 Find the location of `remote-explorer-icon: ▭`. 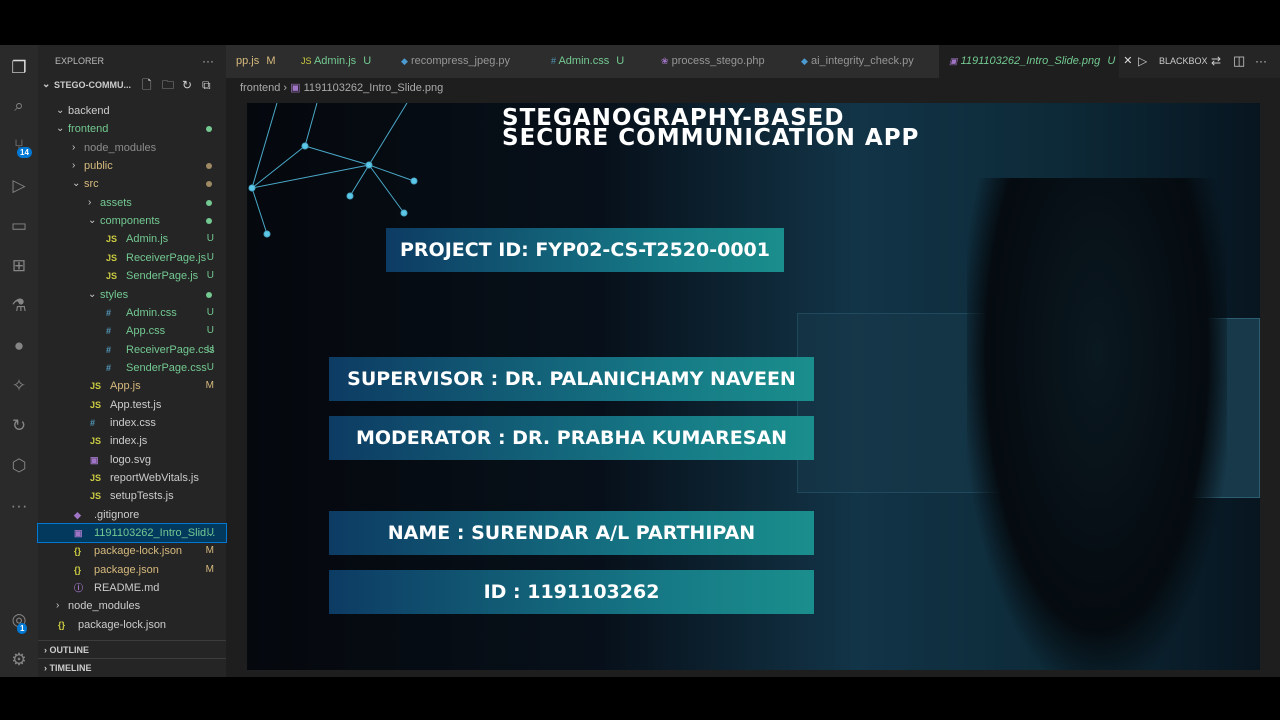

remote-explorer-icon: ▭ is located at coordinates (19, 226).